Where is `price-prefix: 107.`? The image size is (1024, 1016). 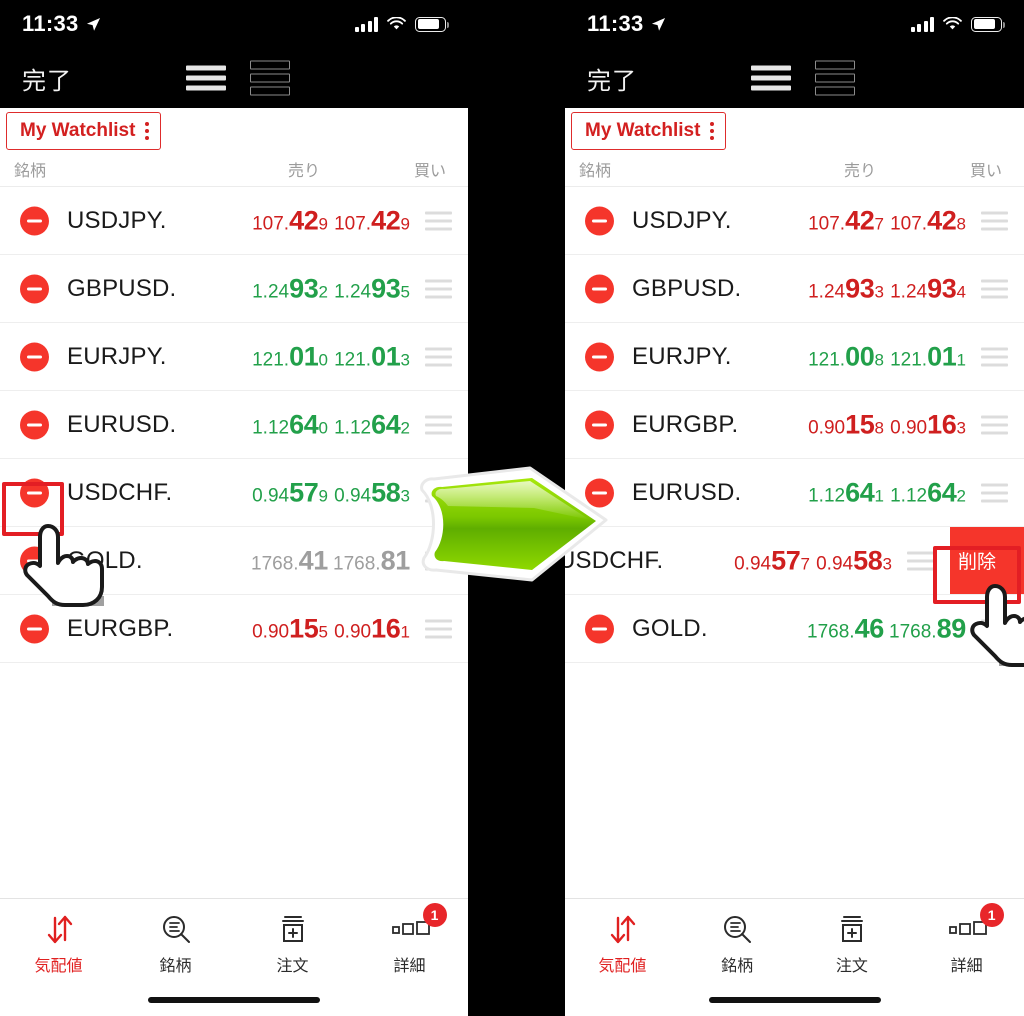
price-prefix: 107. is located at coordinates (909, 223).